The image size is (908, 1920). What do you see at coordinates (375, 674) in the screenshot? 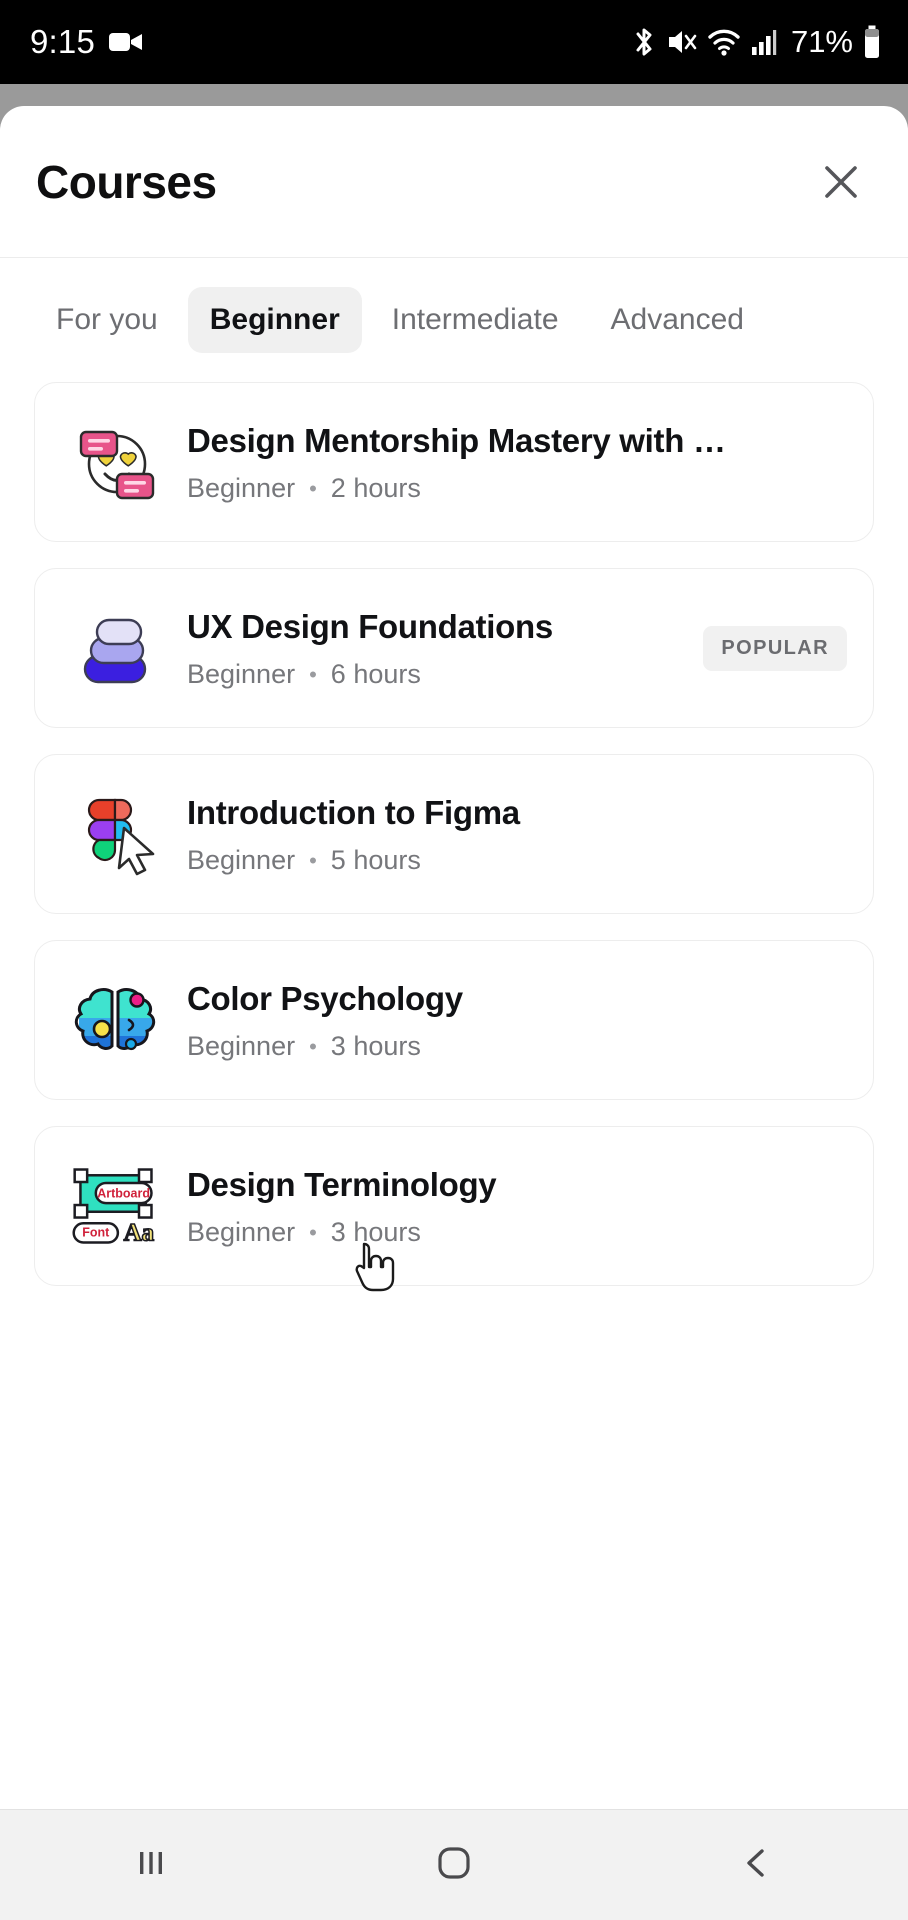
I see `course-duration: 6 hours` at bounding box center [375, 674].